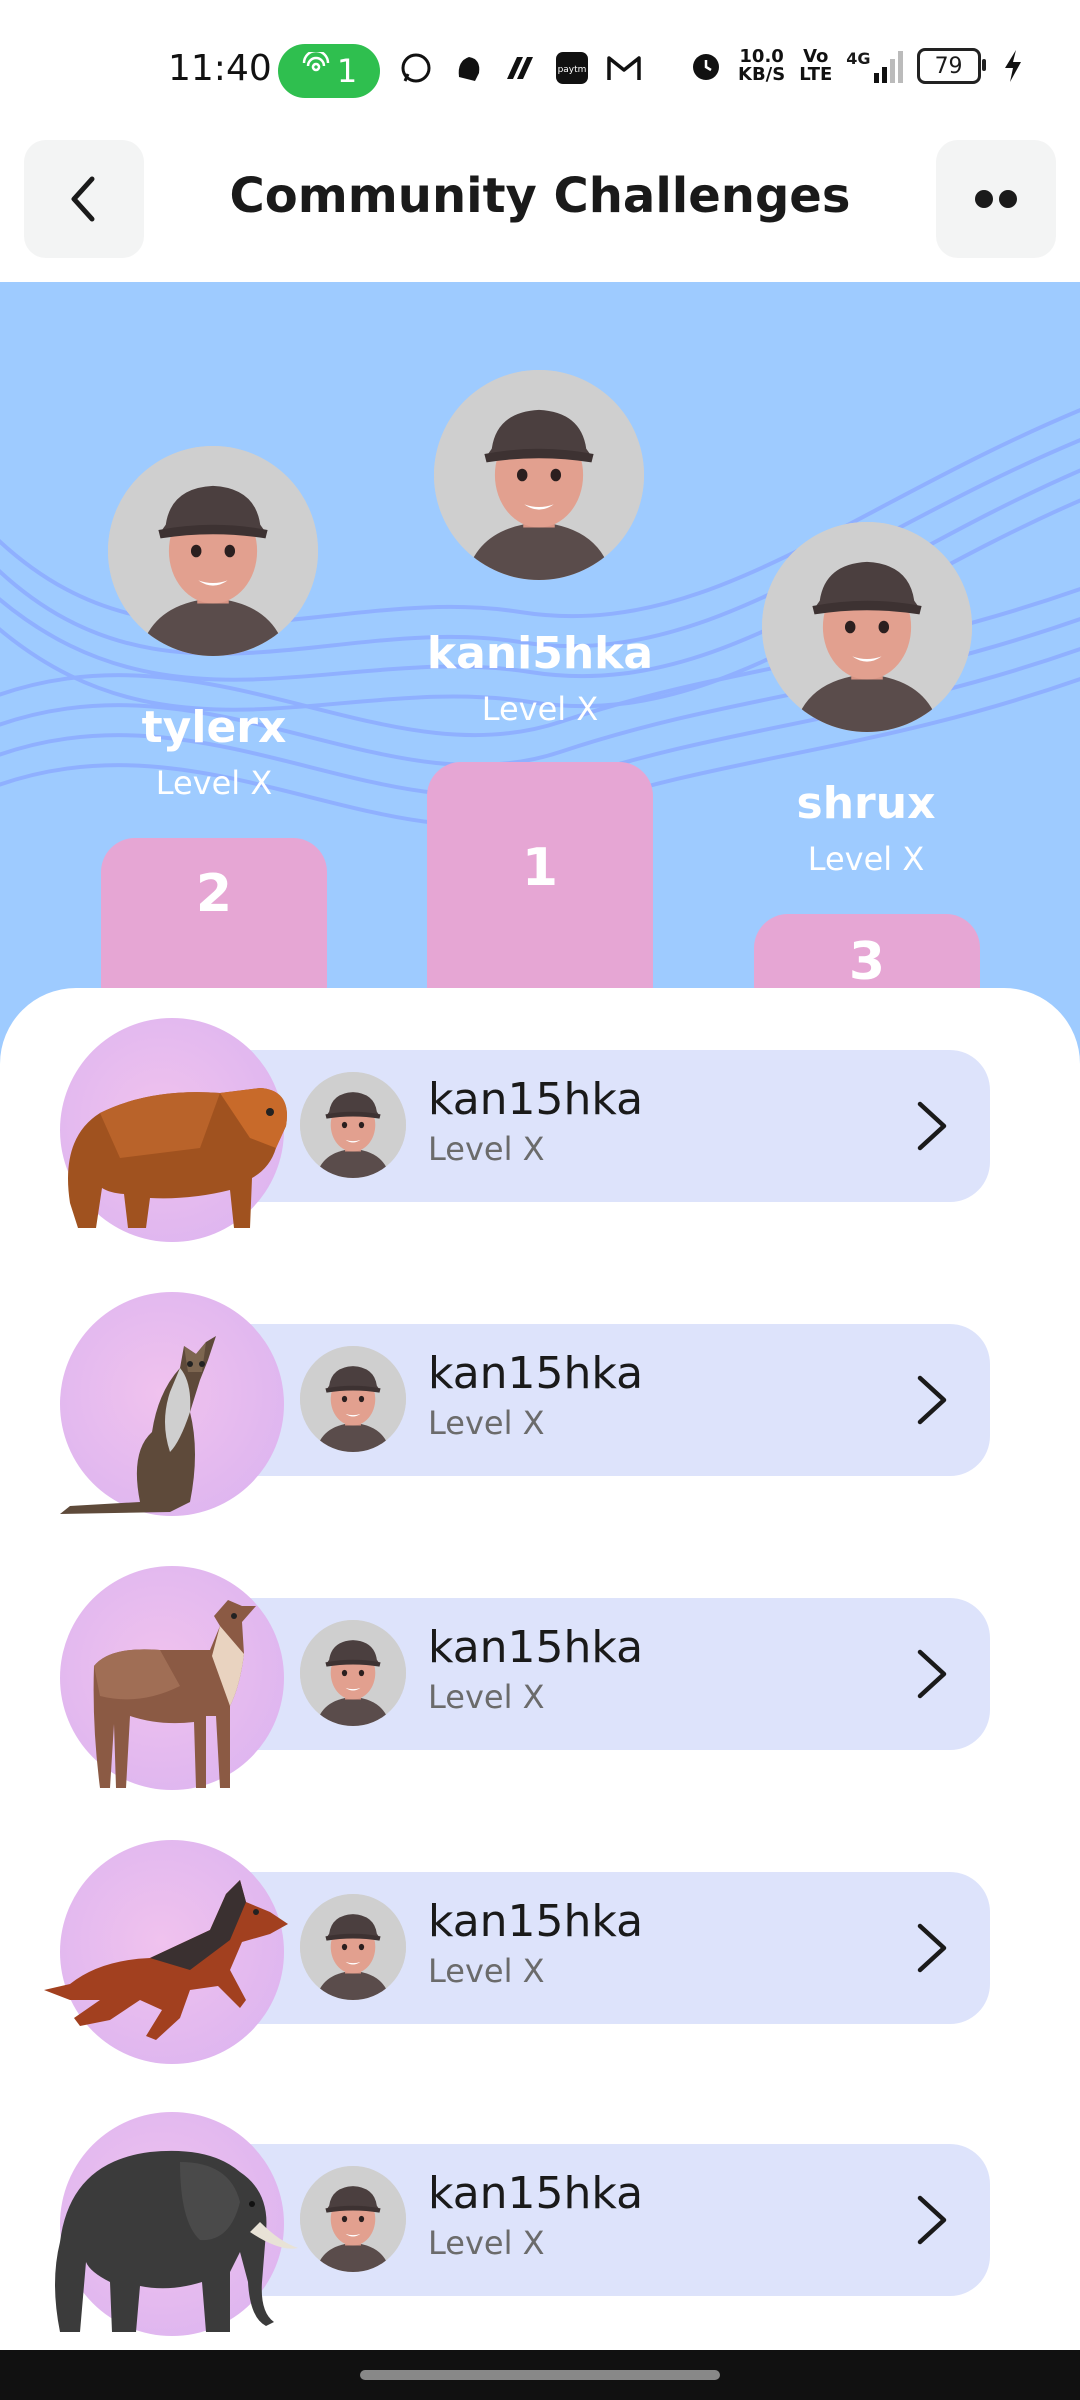 This screenshot has height=2400, width=1080. I want to click on dog-icon, so click(166, 1960).